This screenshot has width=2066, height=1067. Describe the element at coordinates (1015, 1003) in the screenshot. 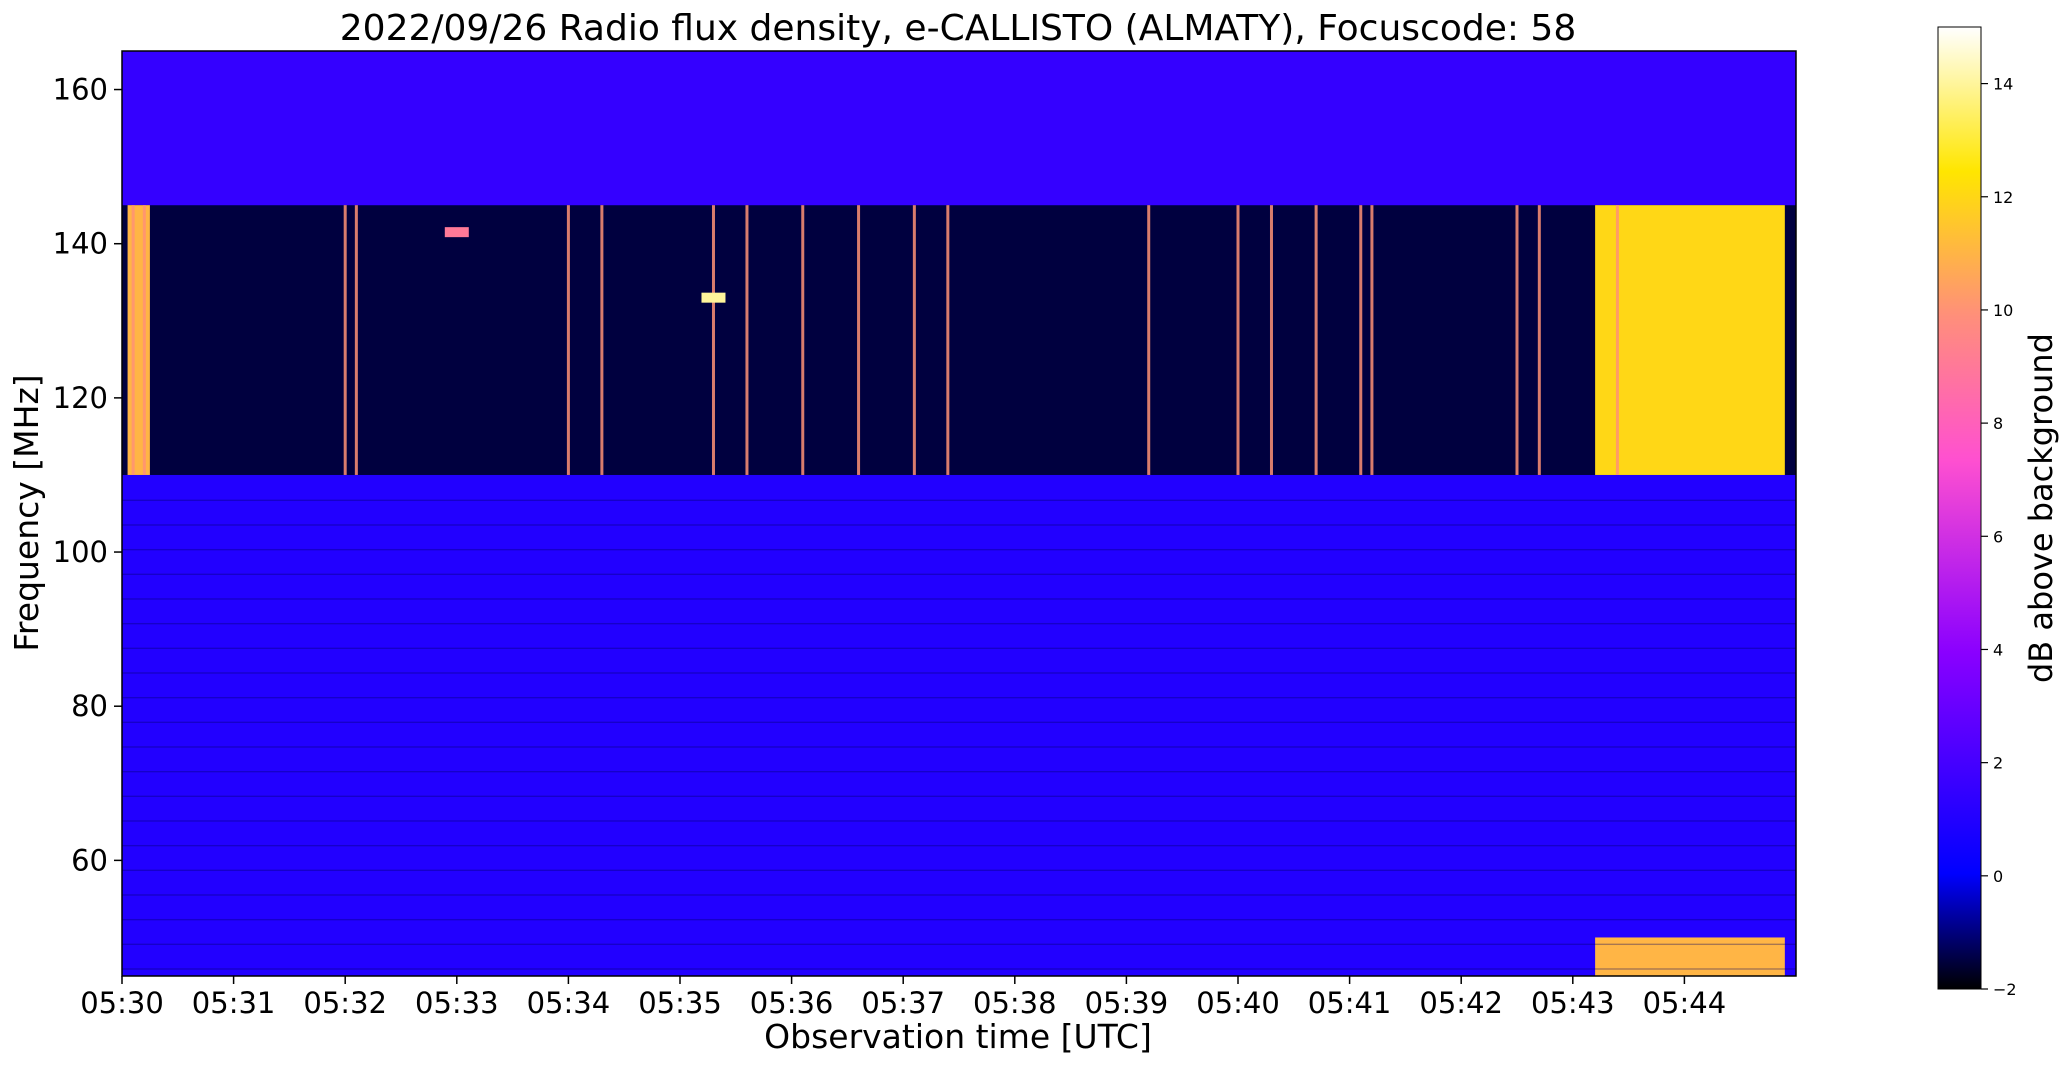

I see `x-tick-label: 05:38` at that location.